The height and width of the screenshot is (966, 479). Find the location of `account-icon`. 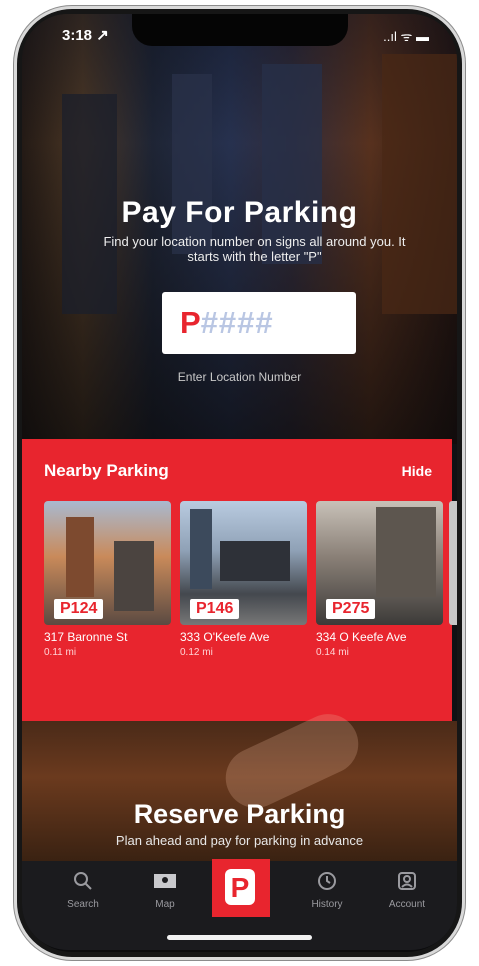

account-icon is located at coordinates (407, 883).